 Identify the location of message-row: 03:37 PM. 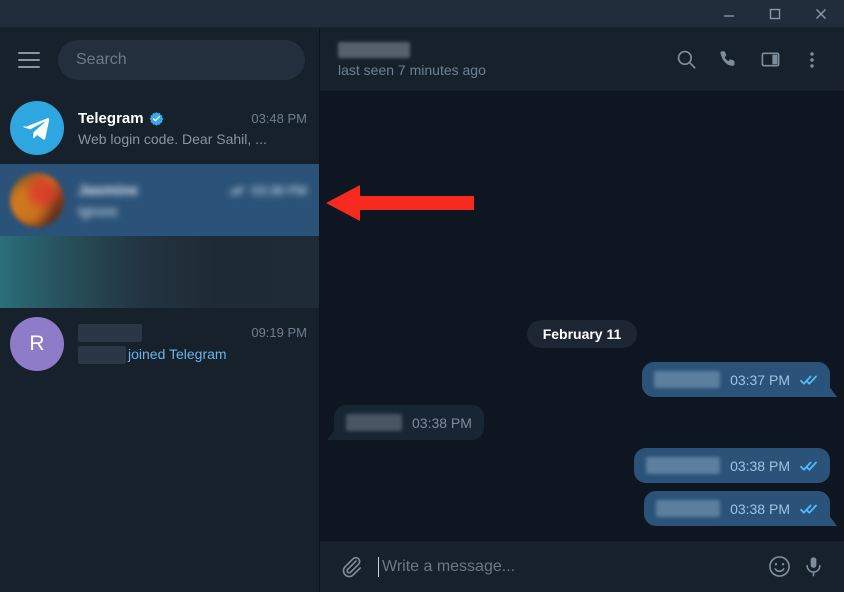
(582, 379).